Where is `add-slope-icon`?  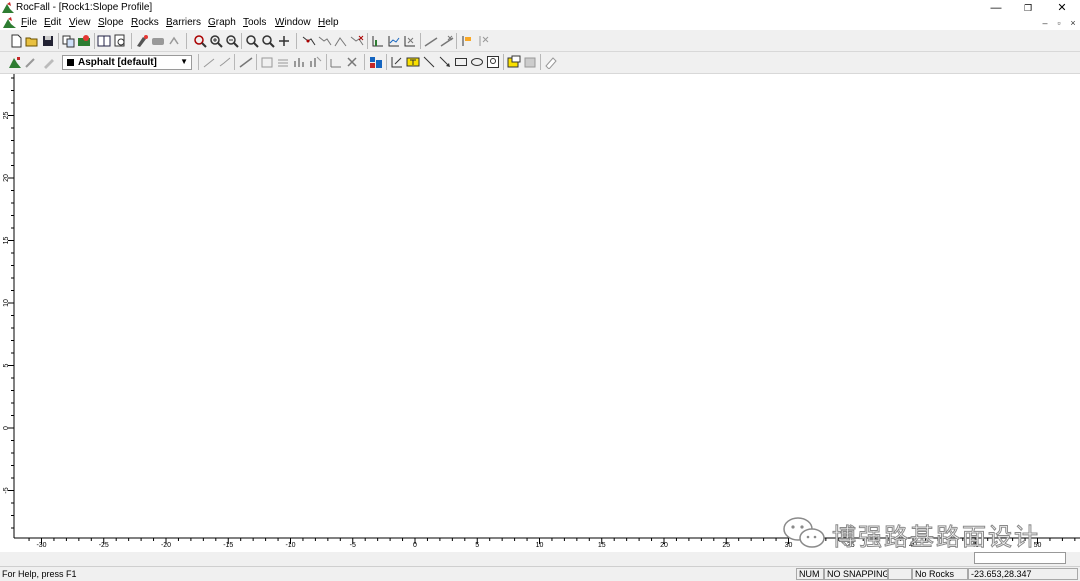
add-slope-icon is located at coordinates (309, 41).